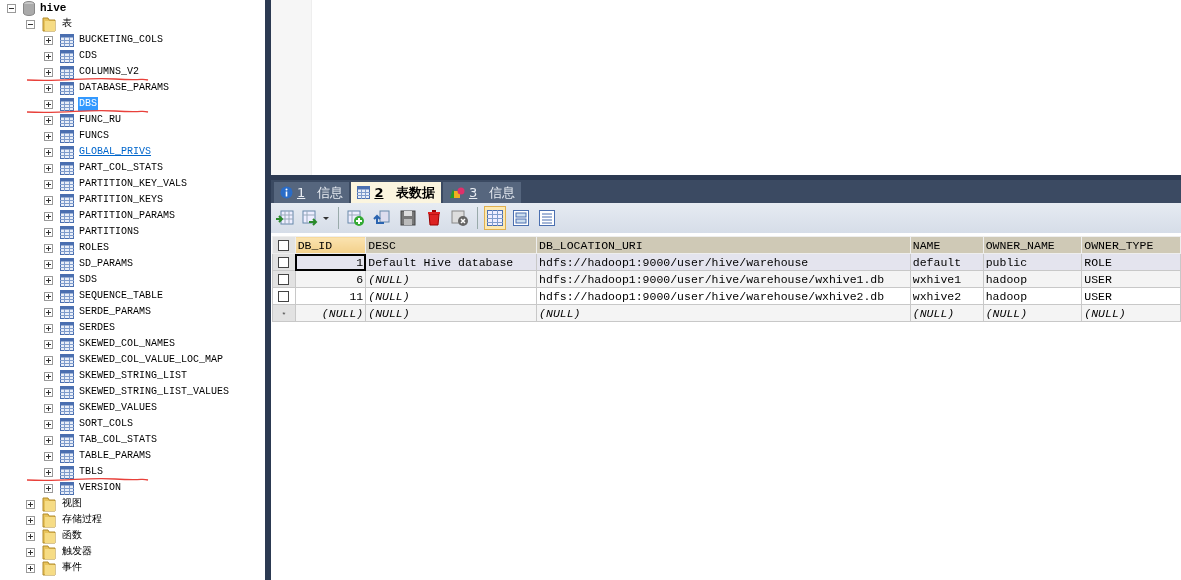  I want to click on tree-item: GLOBAL_PRIVS, so click(115, 152).